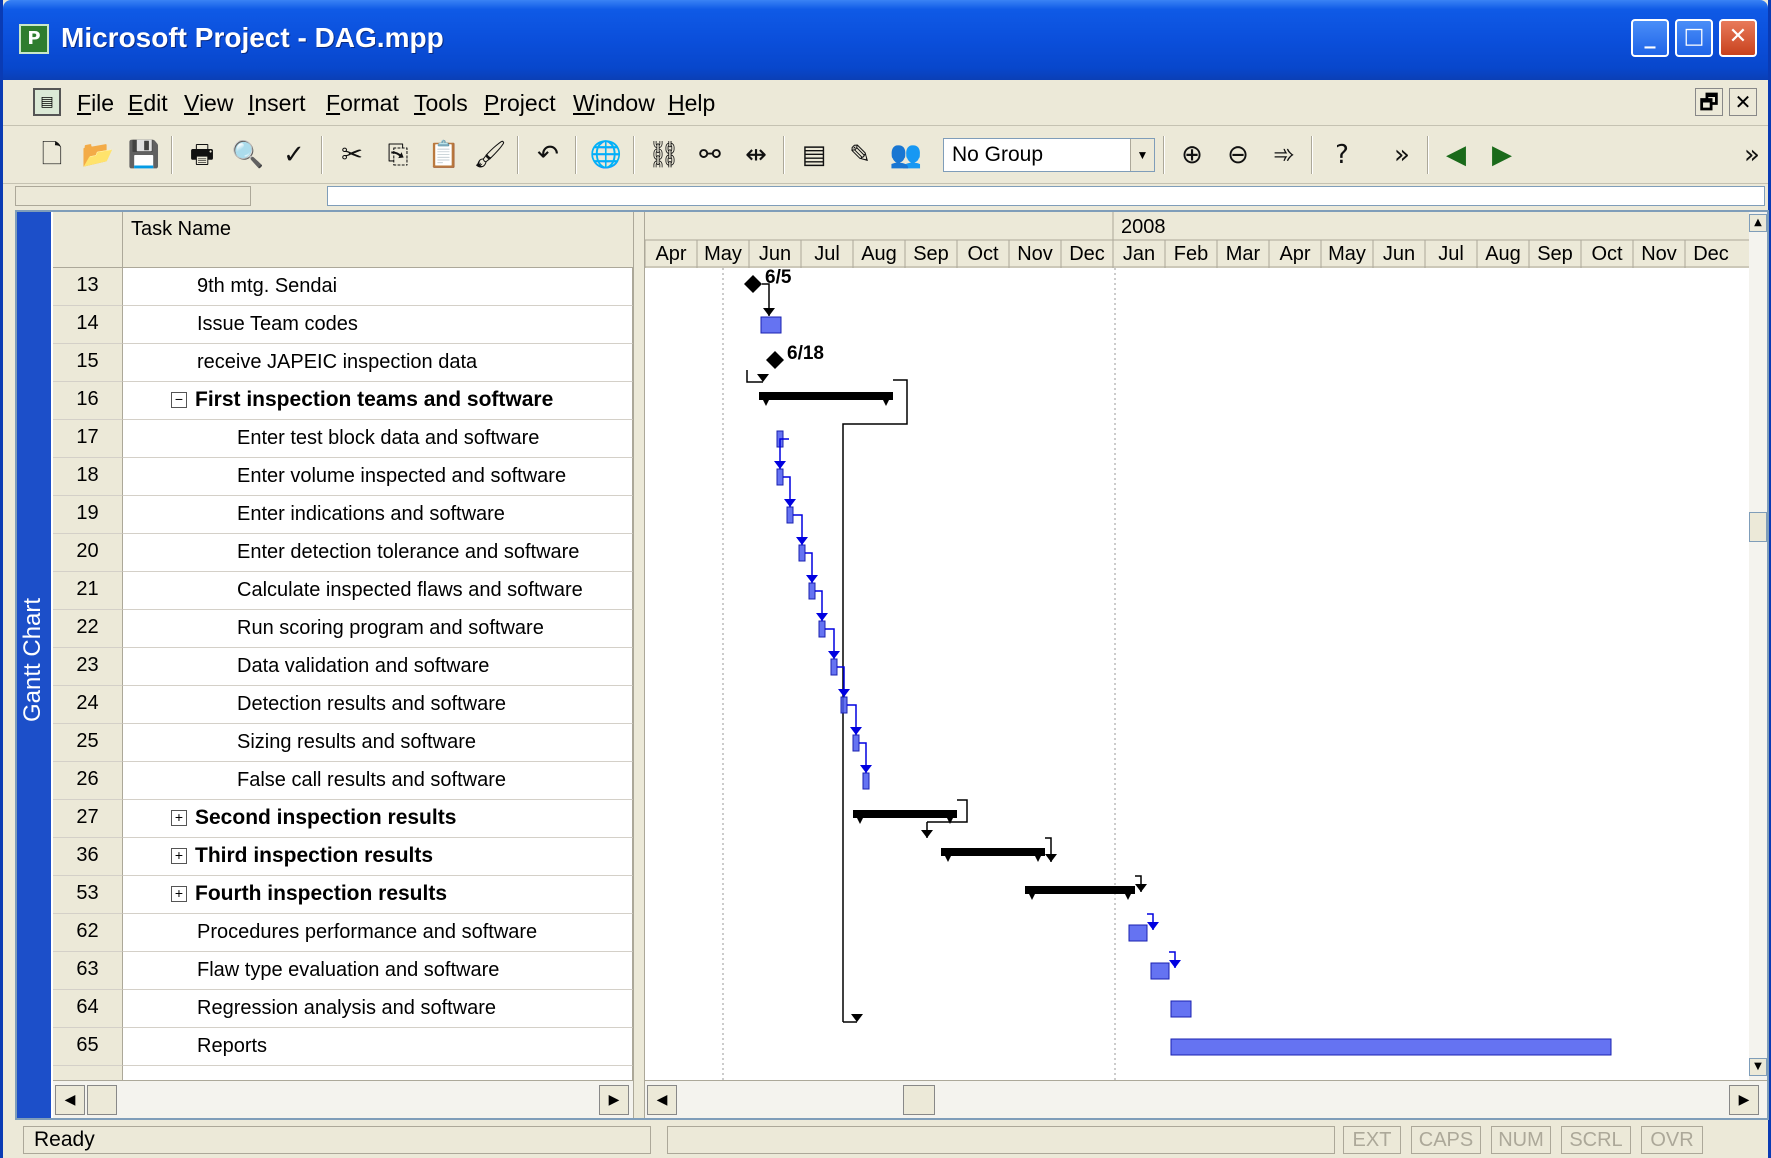 The width and height of the screenshot is (1771, 1158). I want to click on table-row: 24 Detection results and software, so click(343, 705).